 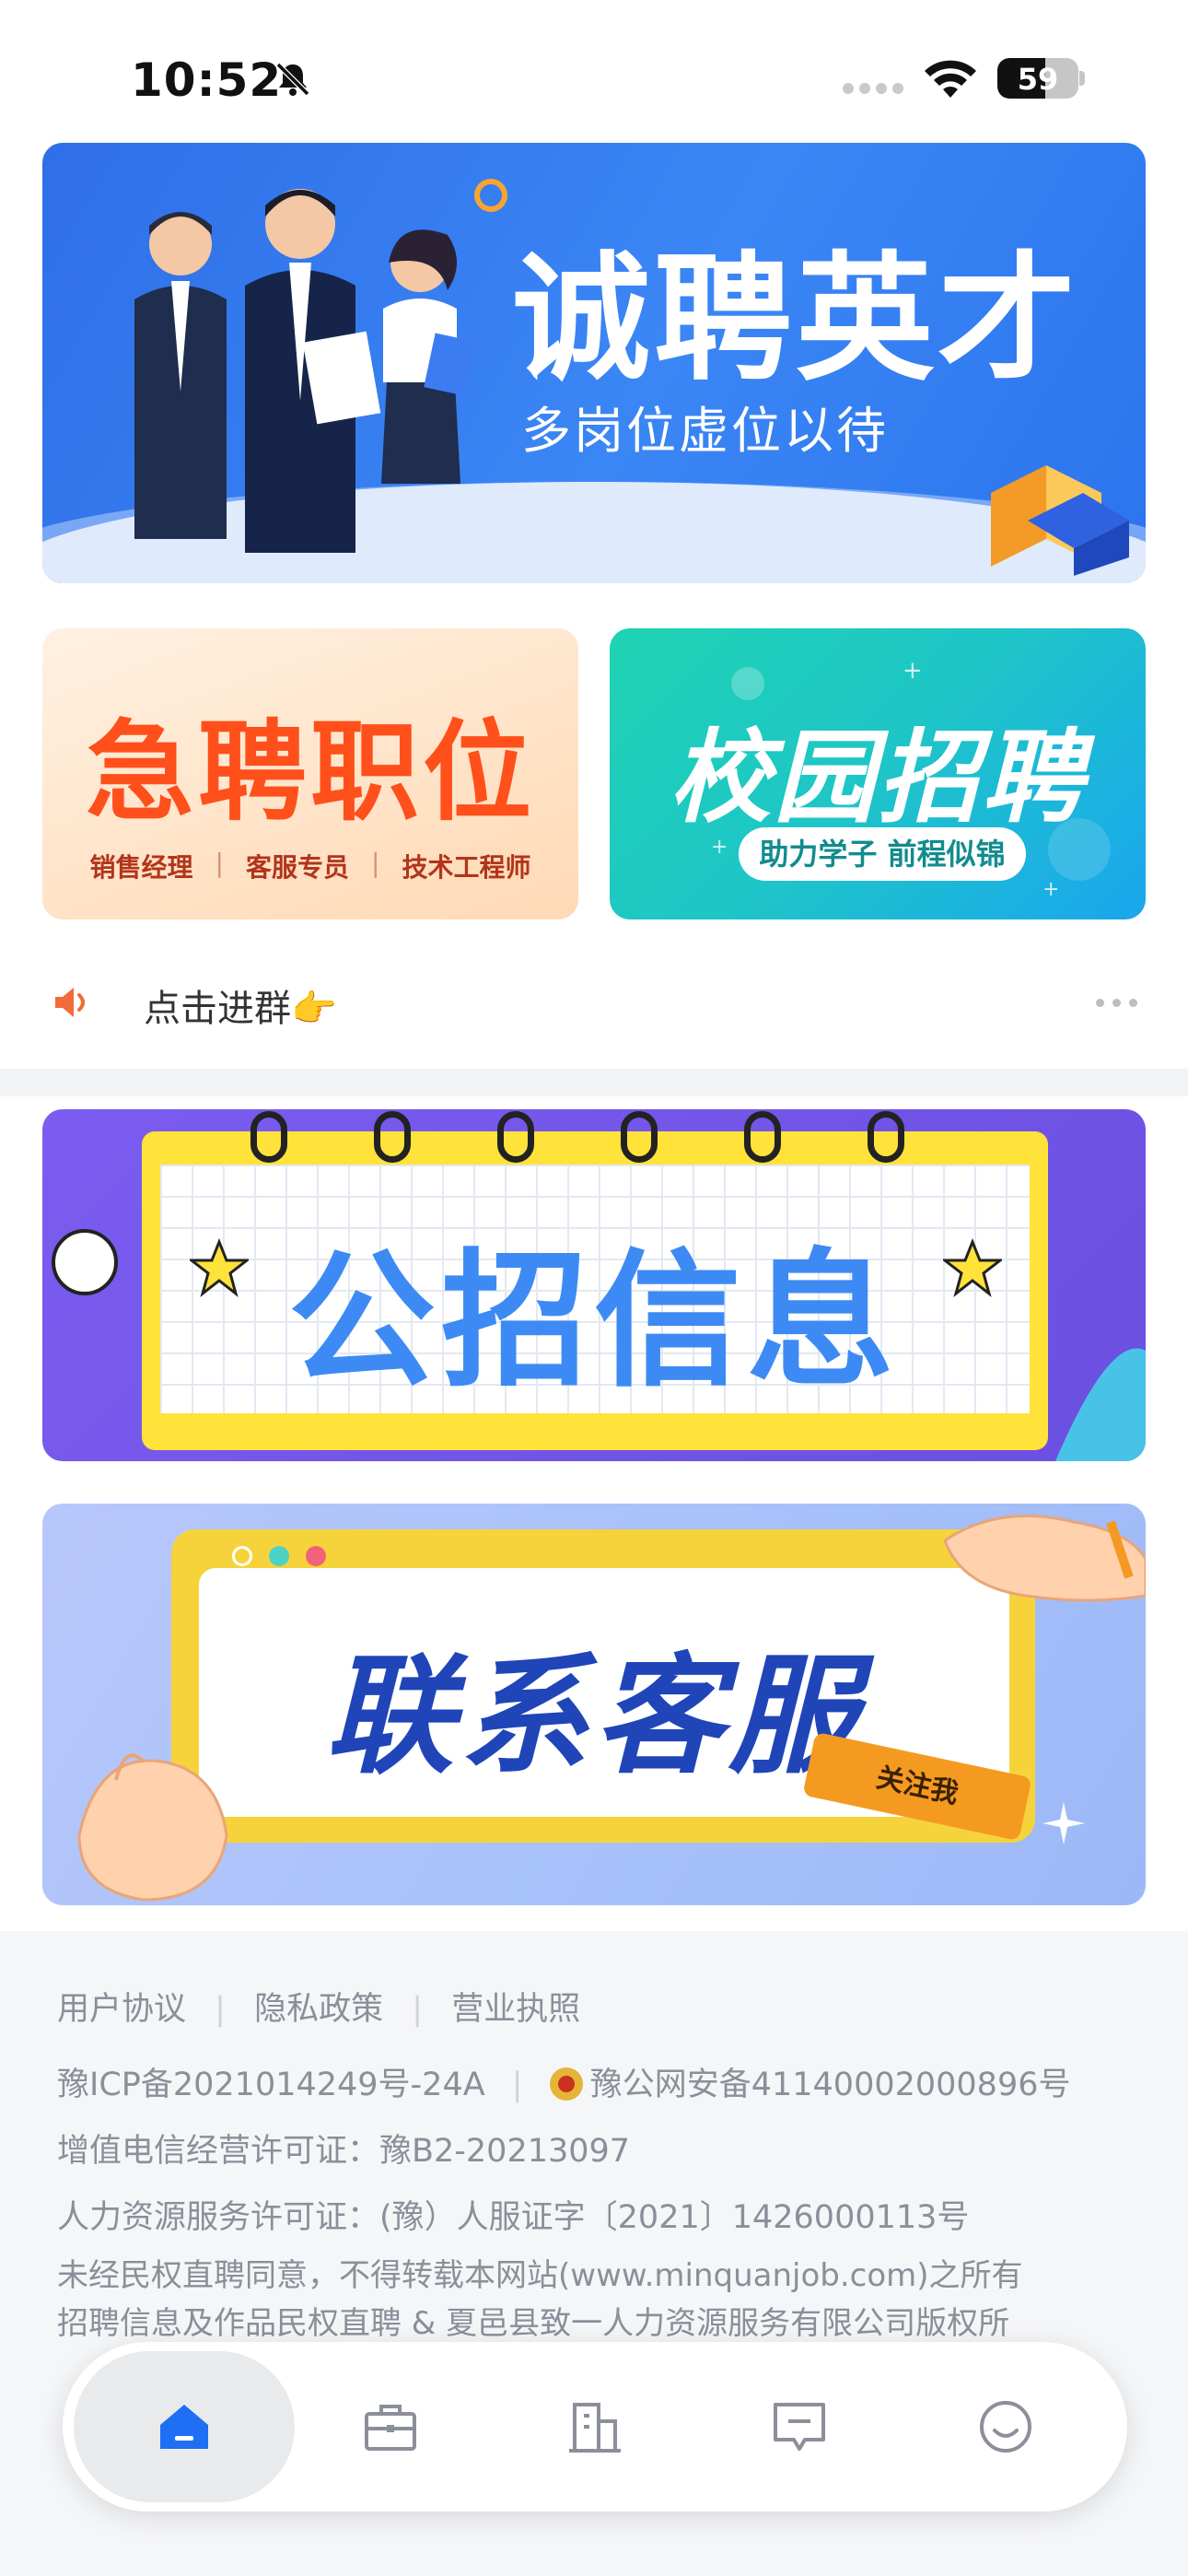 What do you see at coordinates (297, 867) in the screenshot?
I see `urgent-tag: 客服专员` at bounding box center [297, 867].